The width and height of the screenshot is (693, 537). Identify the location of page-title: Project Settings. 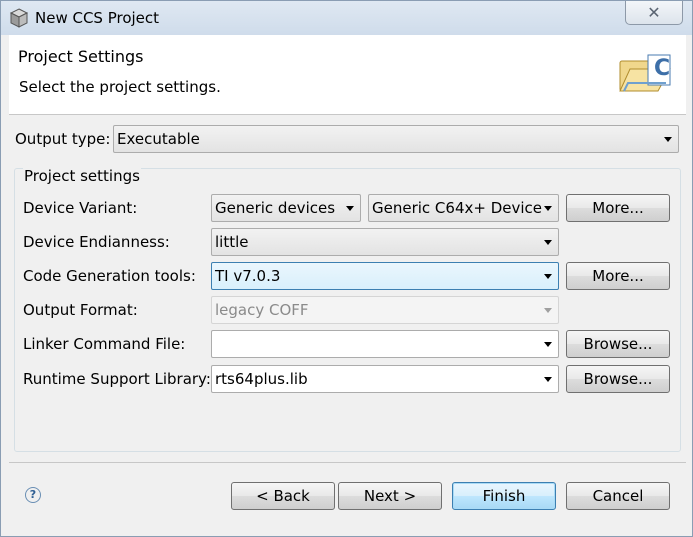
(81, 56).